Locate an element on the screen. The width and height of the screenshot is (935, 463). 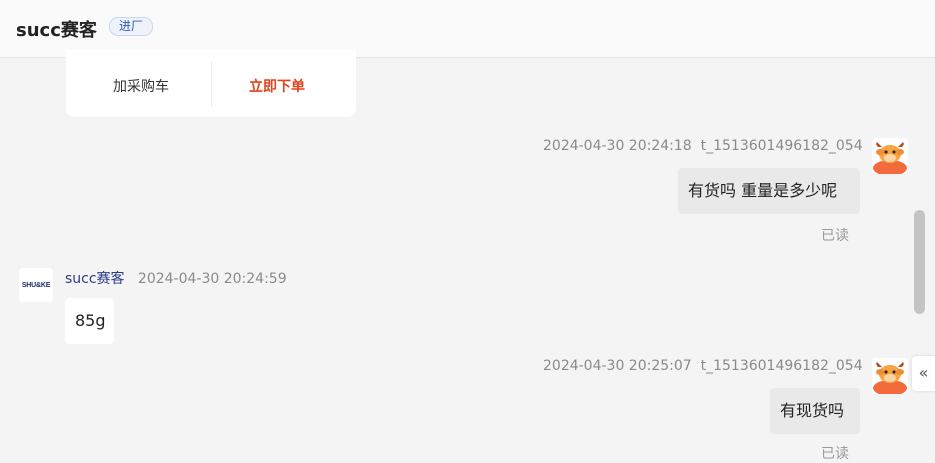
product-card: 加采购车 立即下单 is located at coordinates (211, 83).